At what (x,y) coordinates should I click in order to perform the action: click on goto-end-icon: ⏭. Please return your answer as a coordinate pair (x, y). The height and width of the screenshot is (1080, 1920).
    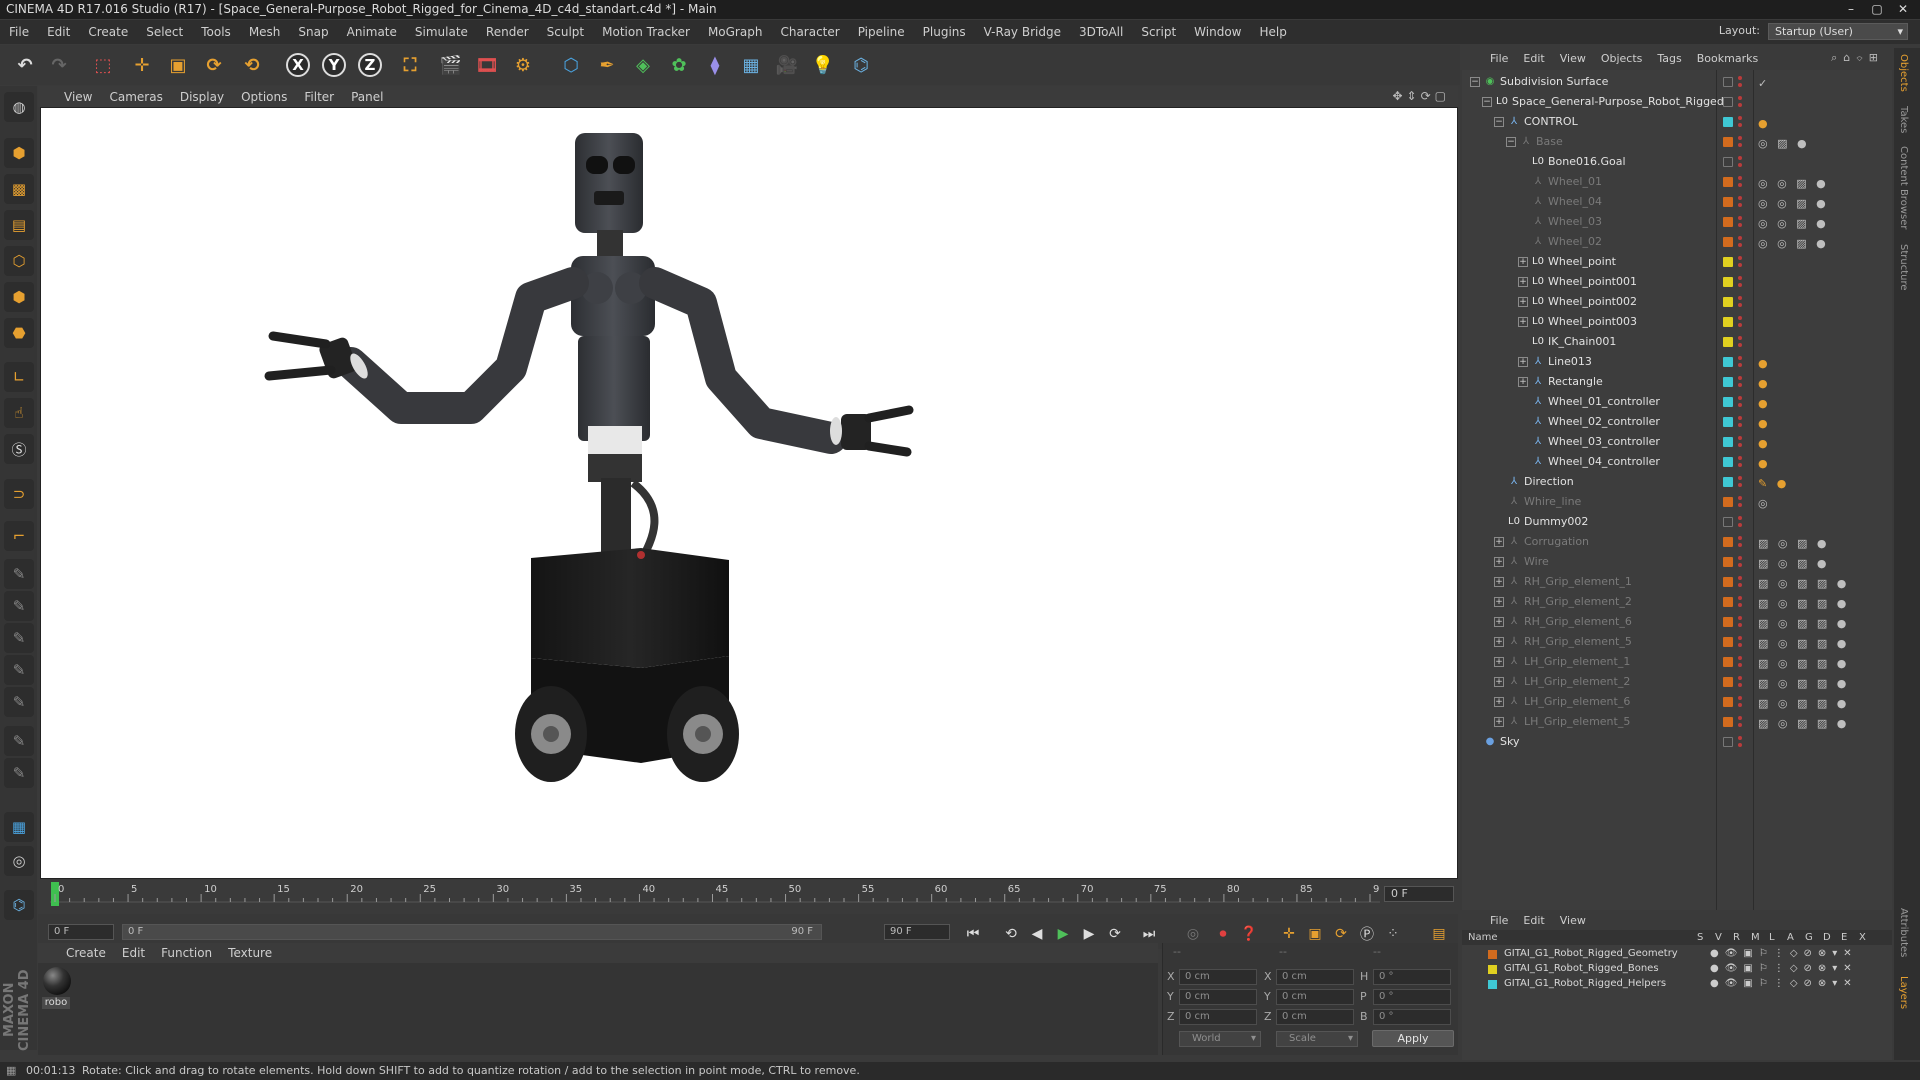
    Looking at the image, I should click on (1149, 934).